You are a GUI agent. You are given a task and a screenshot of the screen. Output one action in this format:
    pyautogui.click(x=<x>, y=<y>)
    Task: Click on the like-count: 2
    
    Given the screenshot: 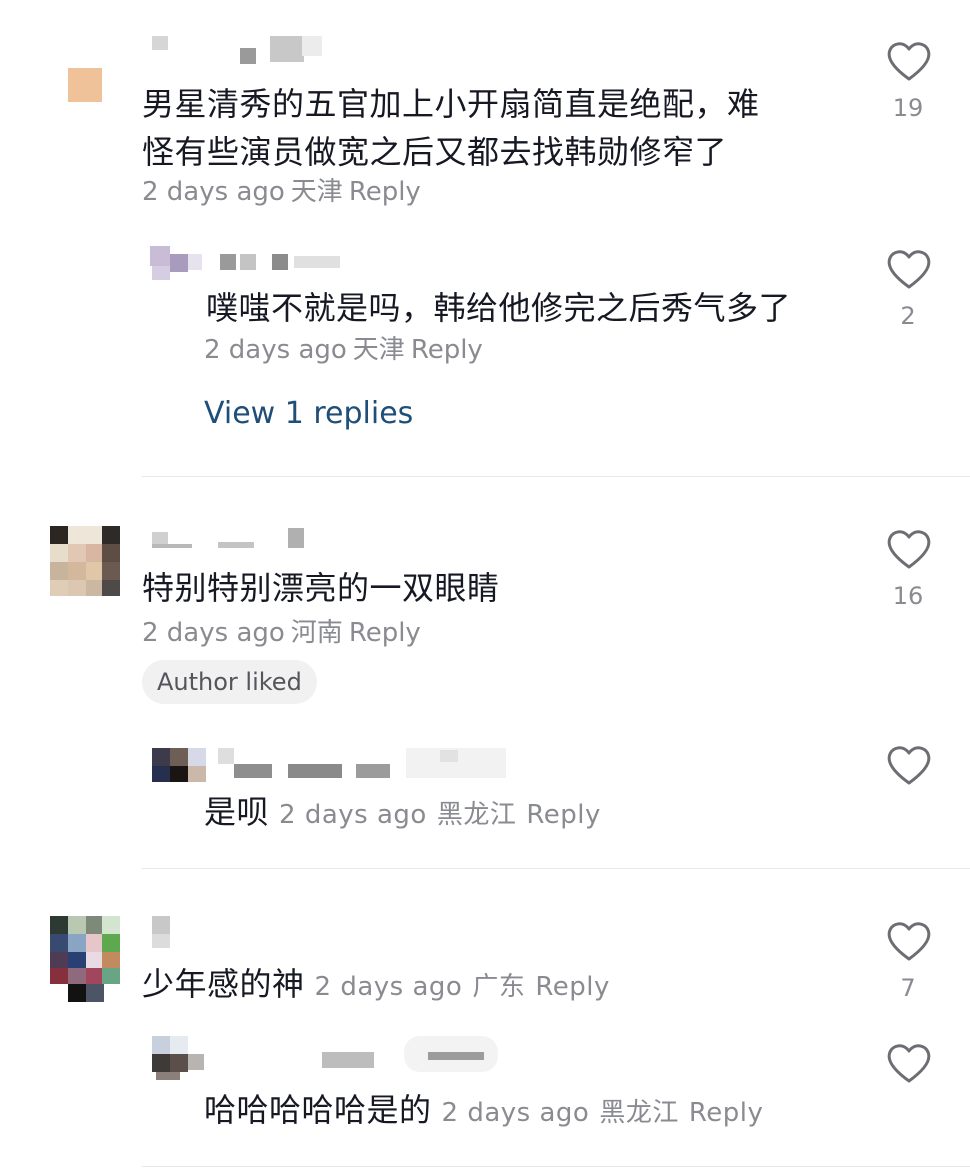 What is the action you would take?
    pyautogui.click(x=908, y=316)
    